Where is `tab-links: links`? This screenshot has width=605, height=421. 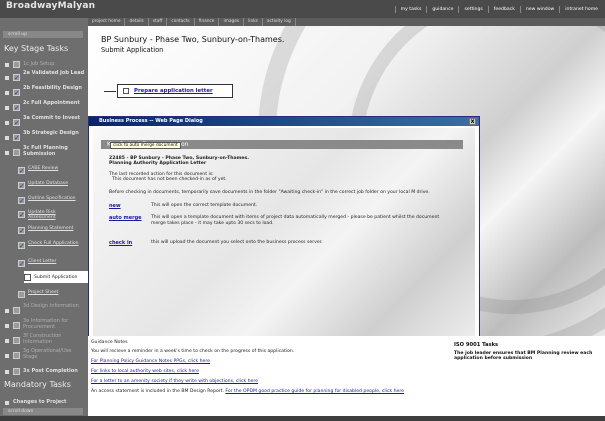 tab-links: links is located at coordinates (253, 22).